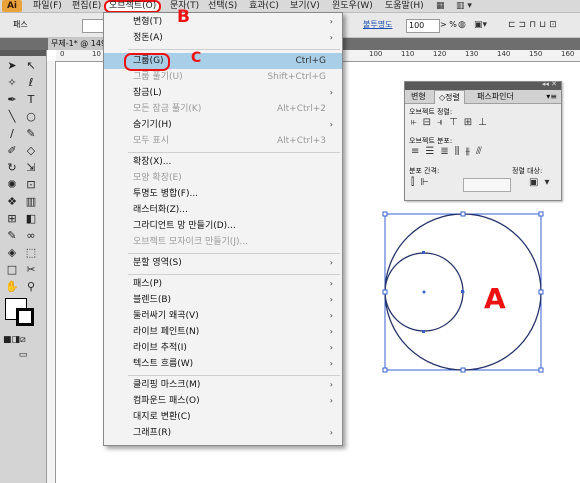 This screenshot has height=483, width=580. Describe the element at coordinates (542, 182) in the screenshot. I see `align-to-dropdown-icon: ▣▾` at that location.